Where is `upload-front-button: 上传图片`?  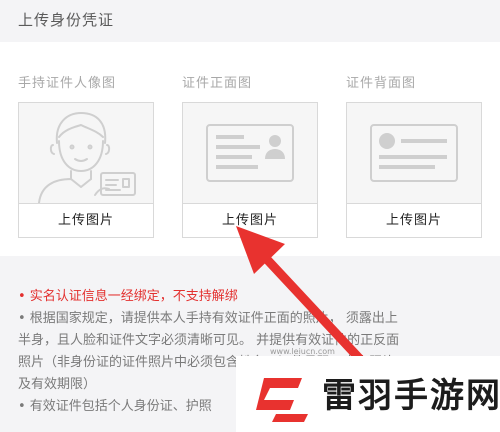
upload-front-button: 上传图片 is located at coordinates (250, 220).